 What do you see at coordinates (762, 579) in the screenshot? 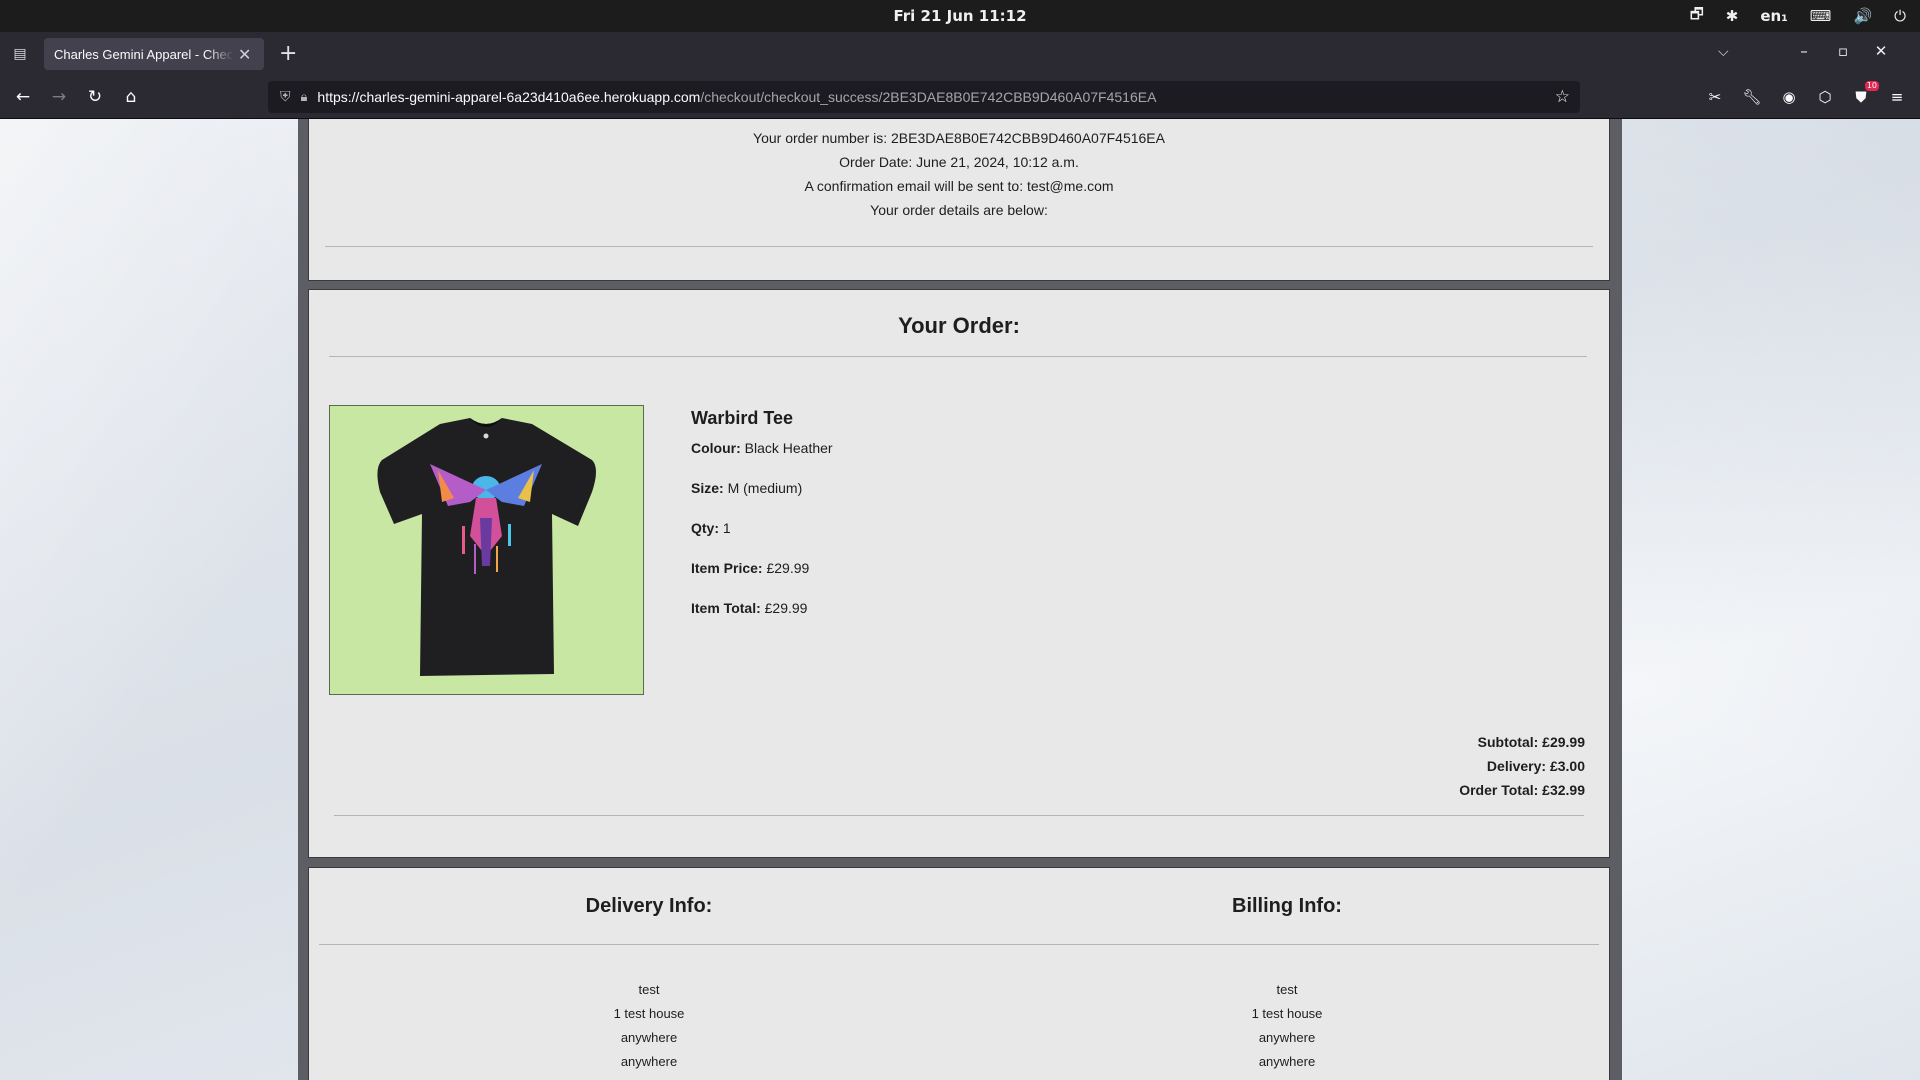
I see `product-item-price: Item Price: £29.99` at bounding box center [762, 579].